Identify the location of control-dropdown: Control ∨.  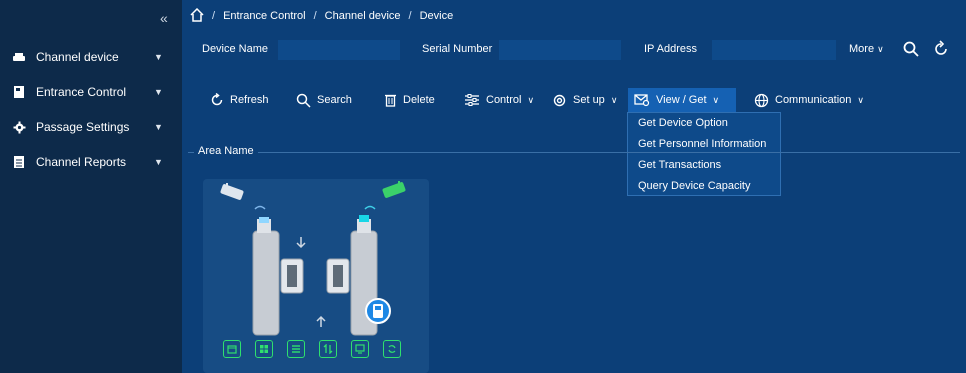
(499, 100).